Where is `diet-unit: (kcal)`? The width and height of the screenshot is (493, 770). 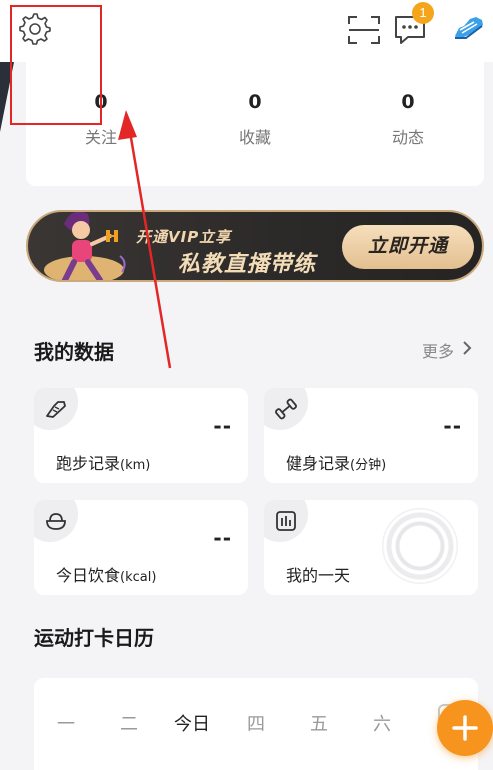
diet-unit: (kcal) is located at coordinates (138, 577).